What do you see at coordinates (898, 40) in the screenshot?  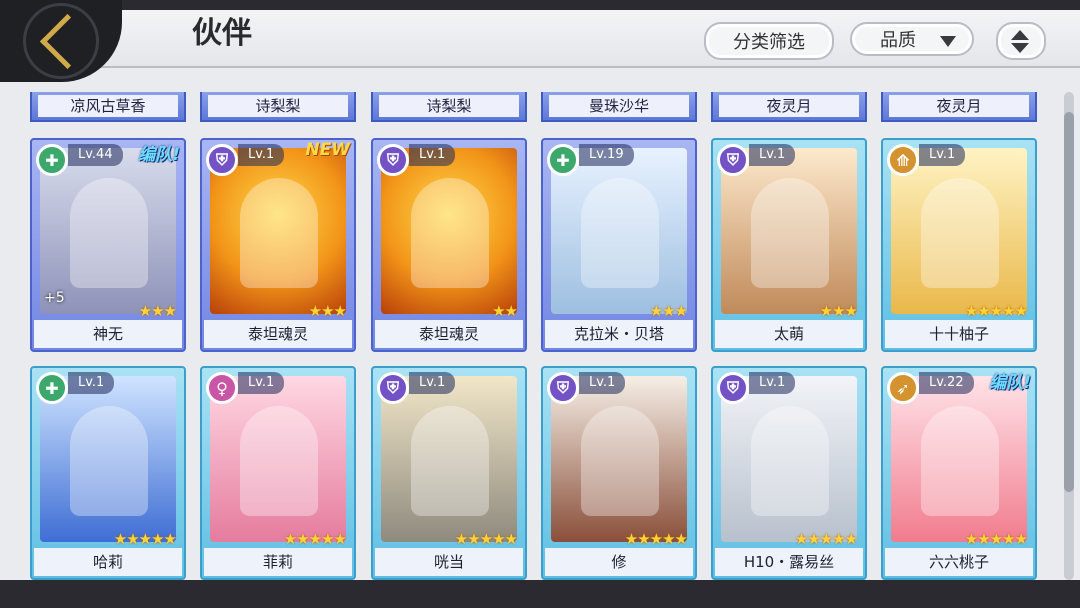 I see `quality-label: 品质` at bounding box center [898, 40].